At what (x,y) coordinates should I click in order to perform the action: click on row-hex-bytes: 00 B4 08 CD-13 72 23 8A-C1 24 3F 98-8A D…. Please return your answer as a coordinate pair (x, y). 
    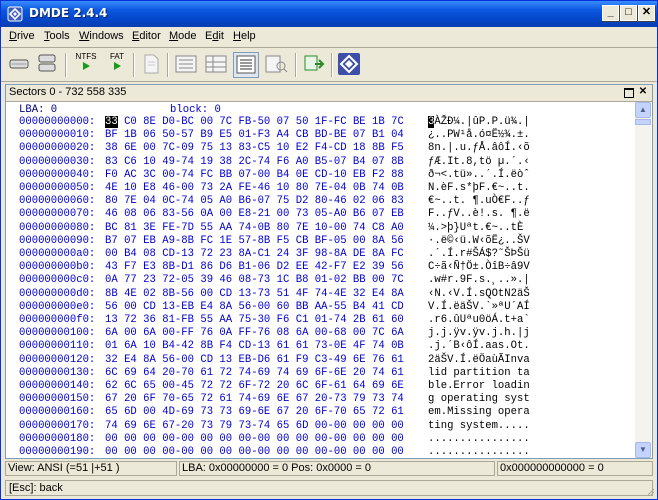
    Looking at the image, I should click on (254, 254).